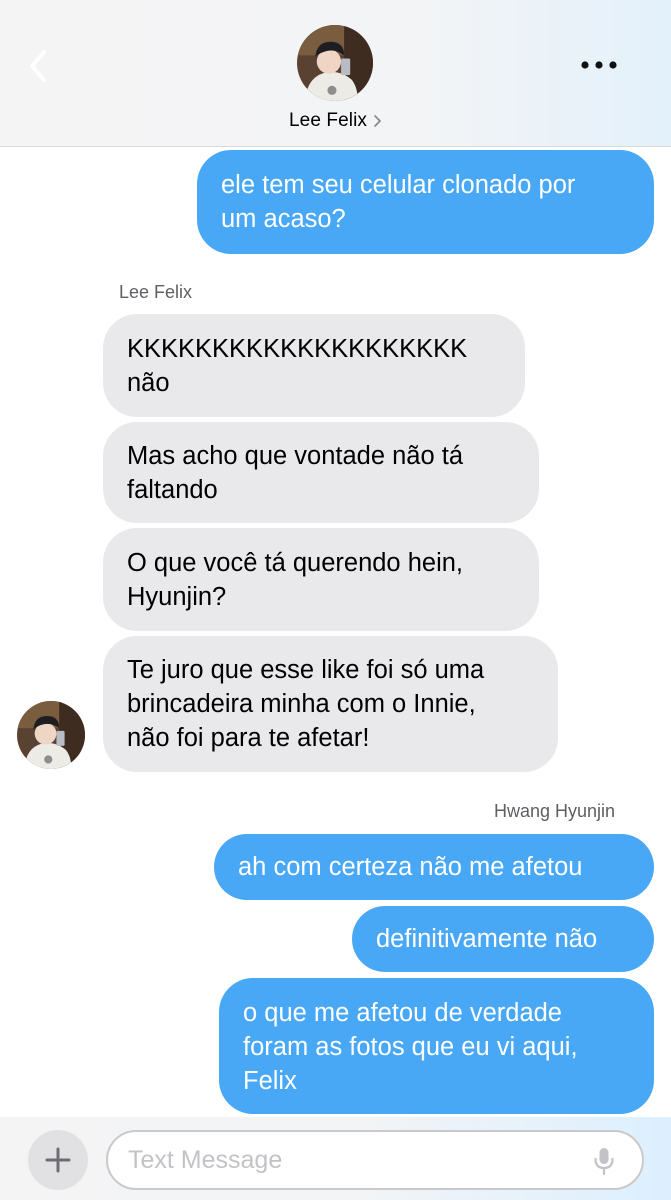 The image size is (671, 1200). I want to click on message-input, so click(348, 1160).